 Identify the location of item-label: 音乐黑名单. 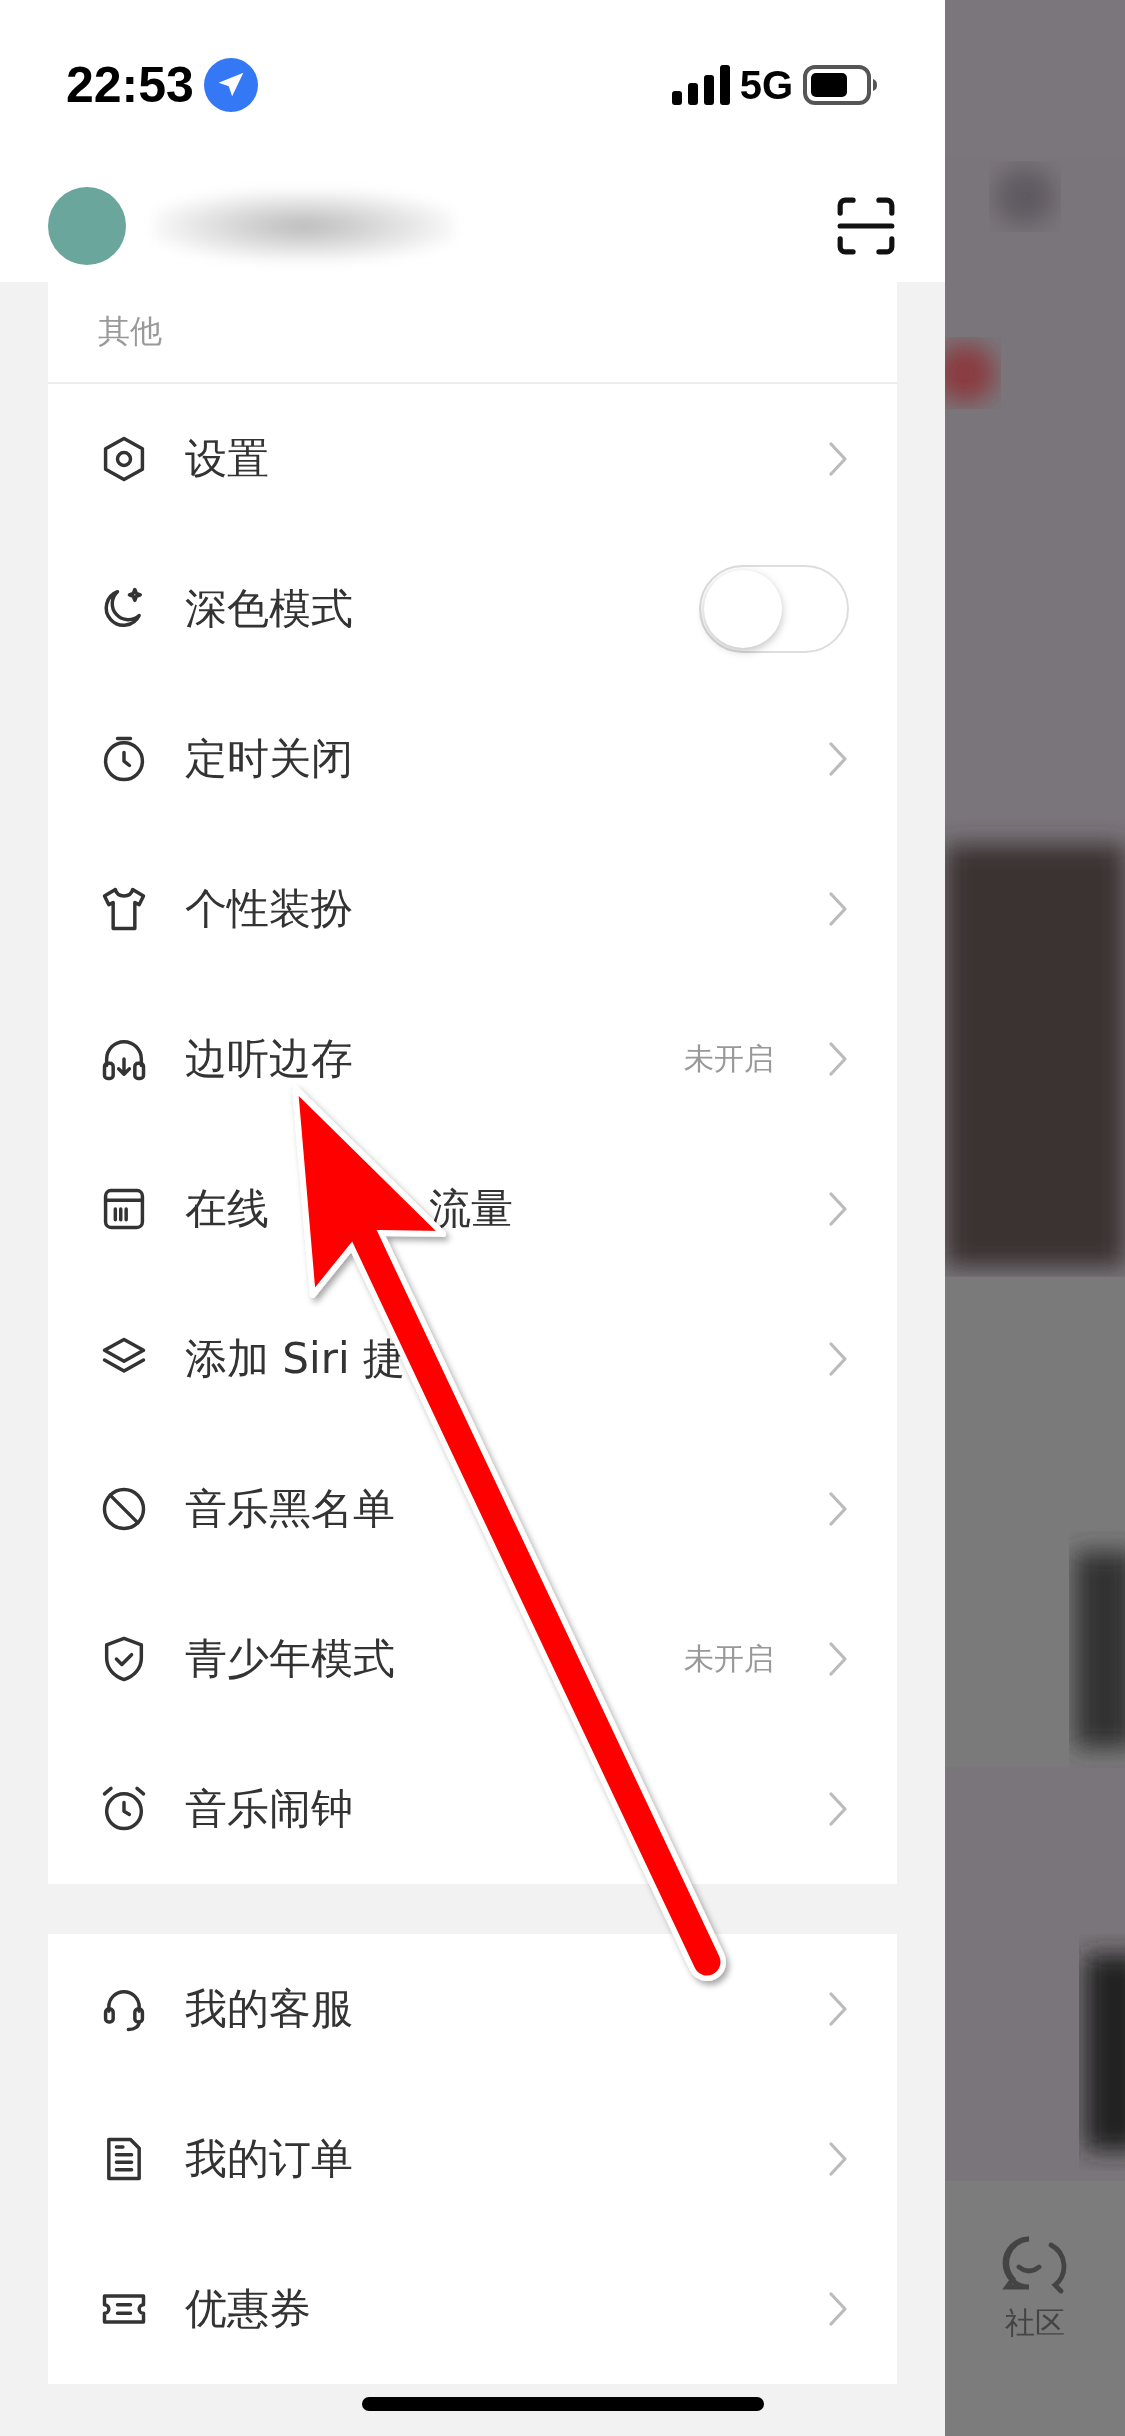
(290, 1509).